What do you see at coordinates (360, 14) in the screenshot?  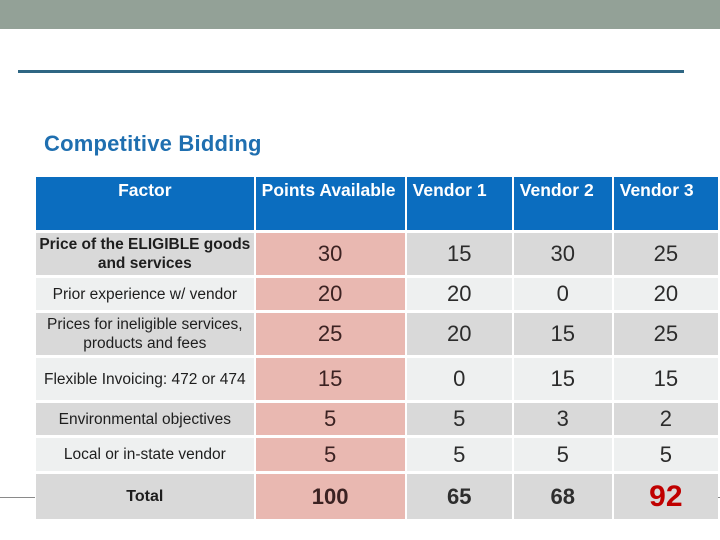 I see `top-banner` at bounding box center [360, 14].